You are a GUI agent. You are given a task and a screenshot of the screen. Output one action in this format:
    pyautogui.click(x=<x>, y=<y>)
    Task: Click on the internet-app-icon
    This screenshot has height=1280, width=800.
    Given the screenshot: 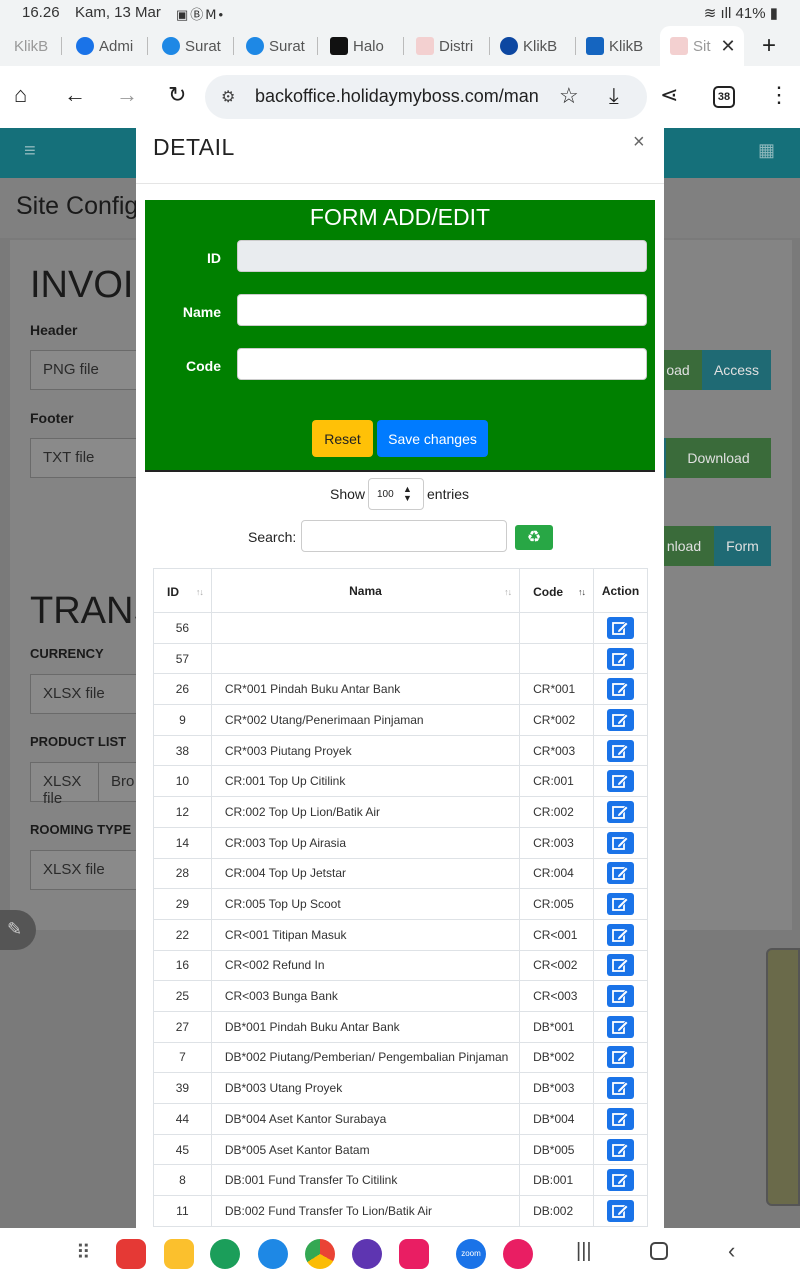 What is the action you would take?
    pyautogui.click(x=367, y=1254)
    